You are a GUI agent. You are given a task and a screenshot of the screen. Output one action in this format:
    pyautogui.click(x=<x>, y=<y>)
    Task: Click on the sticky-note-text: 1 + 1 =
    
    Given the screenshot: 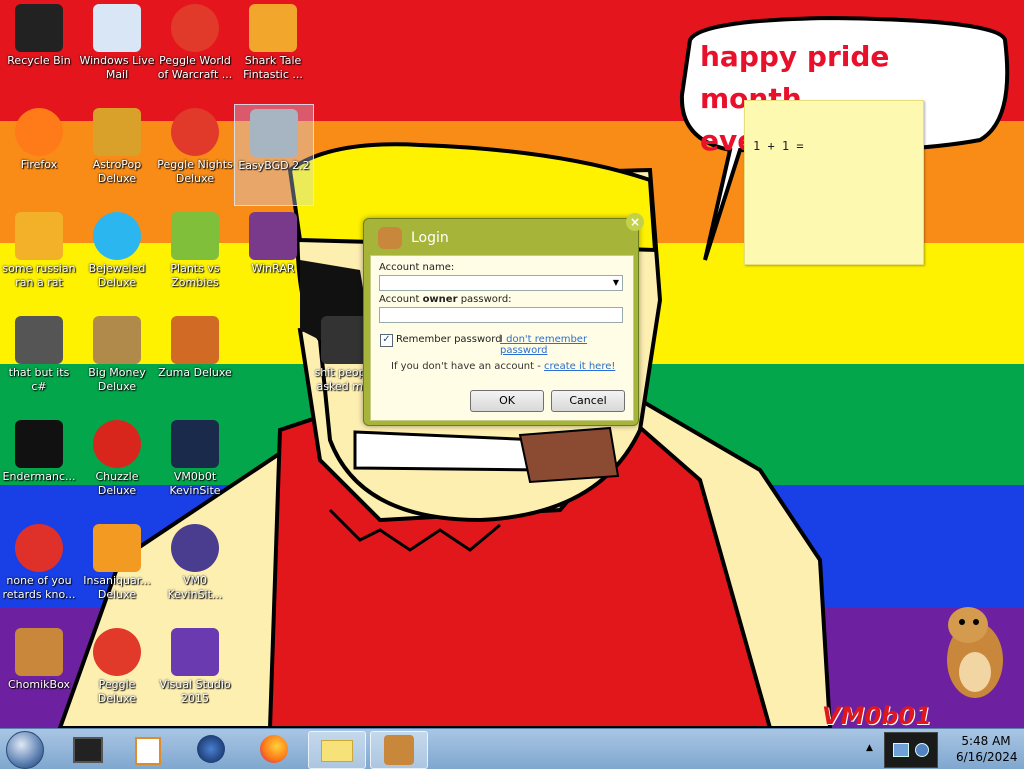 What is the action you would take?
    pyautogui.click(x=778, y=146)
    